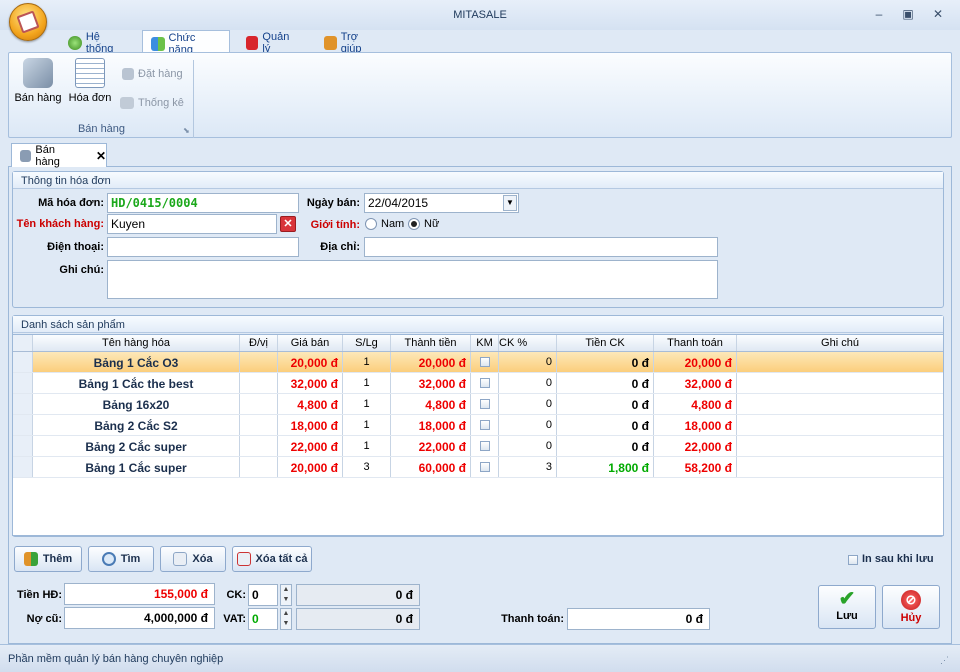  Describe the element at coordinates (911, 607) in the screenshot. I see `cancel-button: ⊘ Hủy` at that location.